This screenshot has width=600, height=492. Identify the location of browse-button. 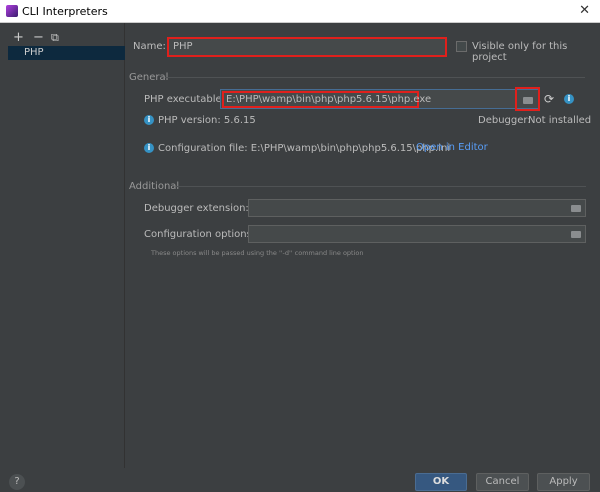
(527, 99).